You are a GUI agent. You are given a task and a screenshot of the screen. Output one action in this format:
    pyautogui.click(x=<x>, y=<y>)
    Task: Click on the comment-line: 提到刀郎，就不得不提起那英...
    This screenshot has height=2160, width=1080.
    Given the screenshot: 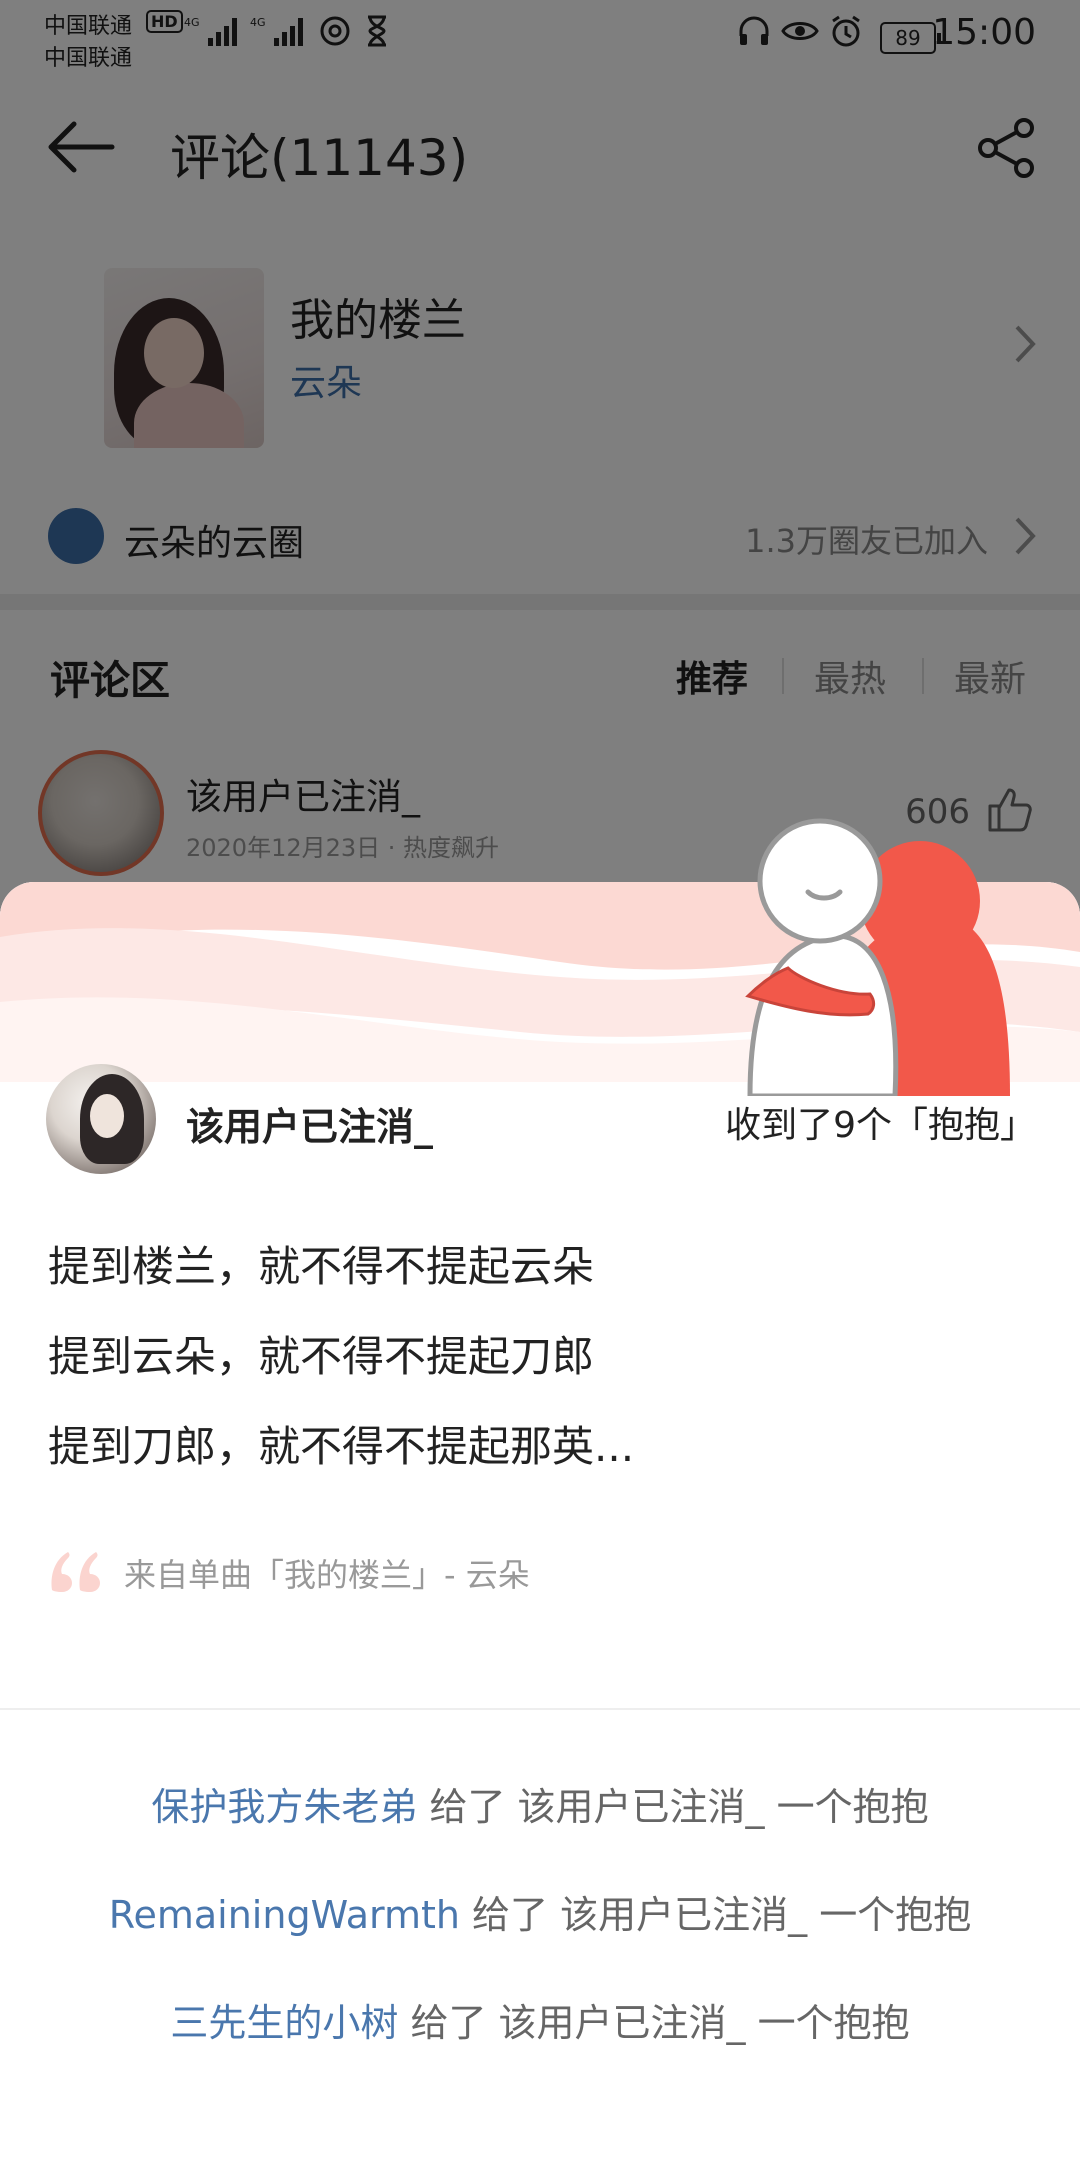 What is the action you would take?
    pyautogui.click(x=341, y=1446)
    